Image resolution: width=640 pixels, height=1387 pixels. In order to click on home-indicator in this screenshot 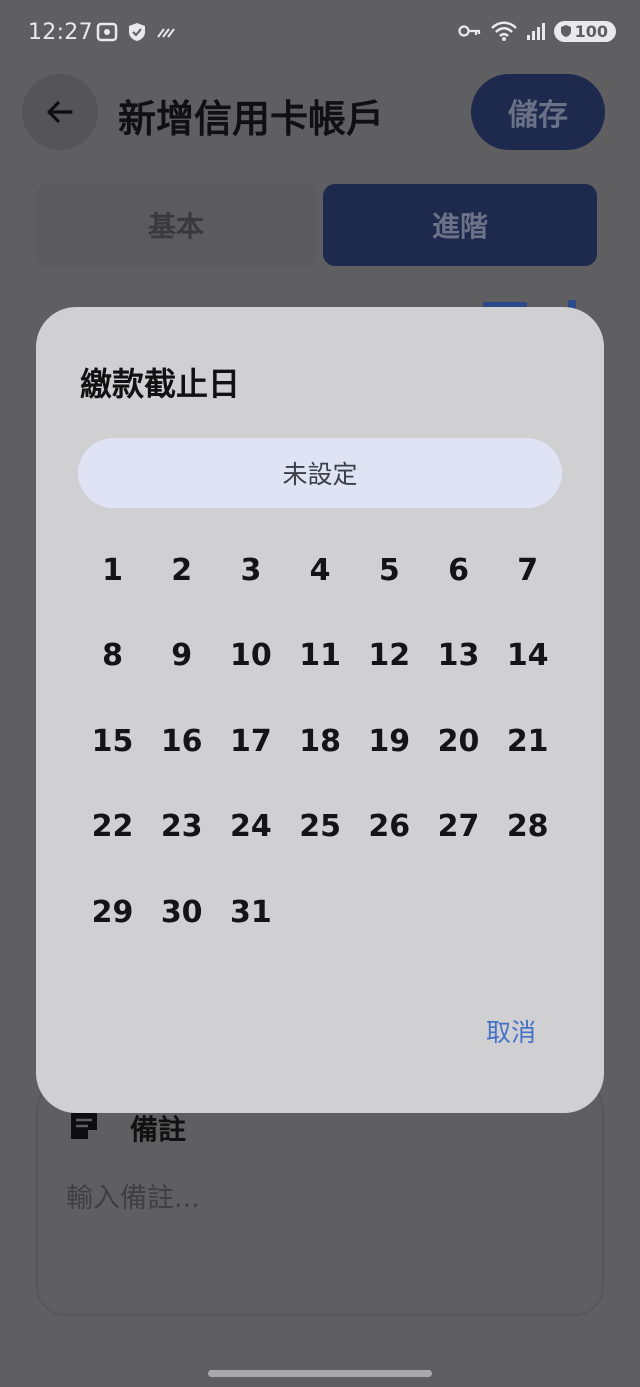, I will do `click(320, 1373)`.